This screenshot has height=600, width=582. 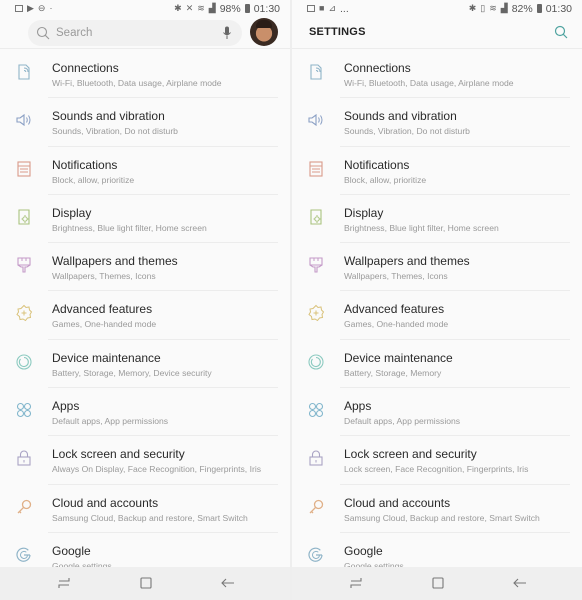 I want to click on item-subtitle: Sounds, Vibration, Do not disturb, so click(x=407, y=131).